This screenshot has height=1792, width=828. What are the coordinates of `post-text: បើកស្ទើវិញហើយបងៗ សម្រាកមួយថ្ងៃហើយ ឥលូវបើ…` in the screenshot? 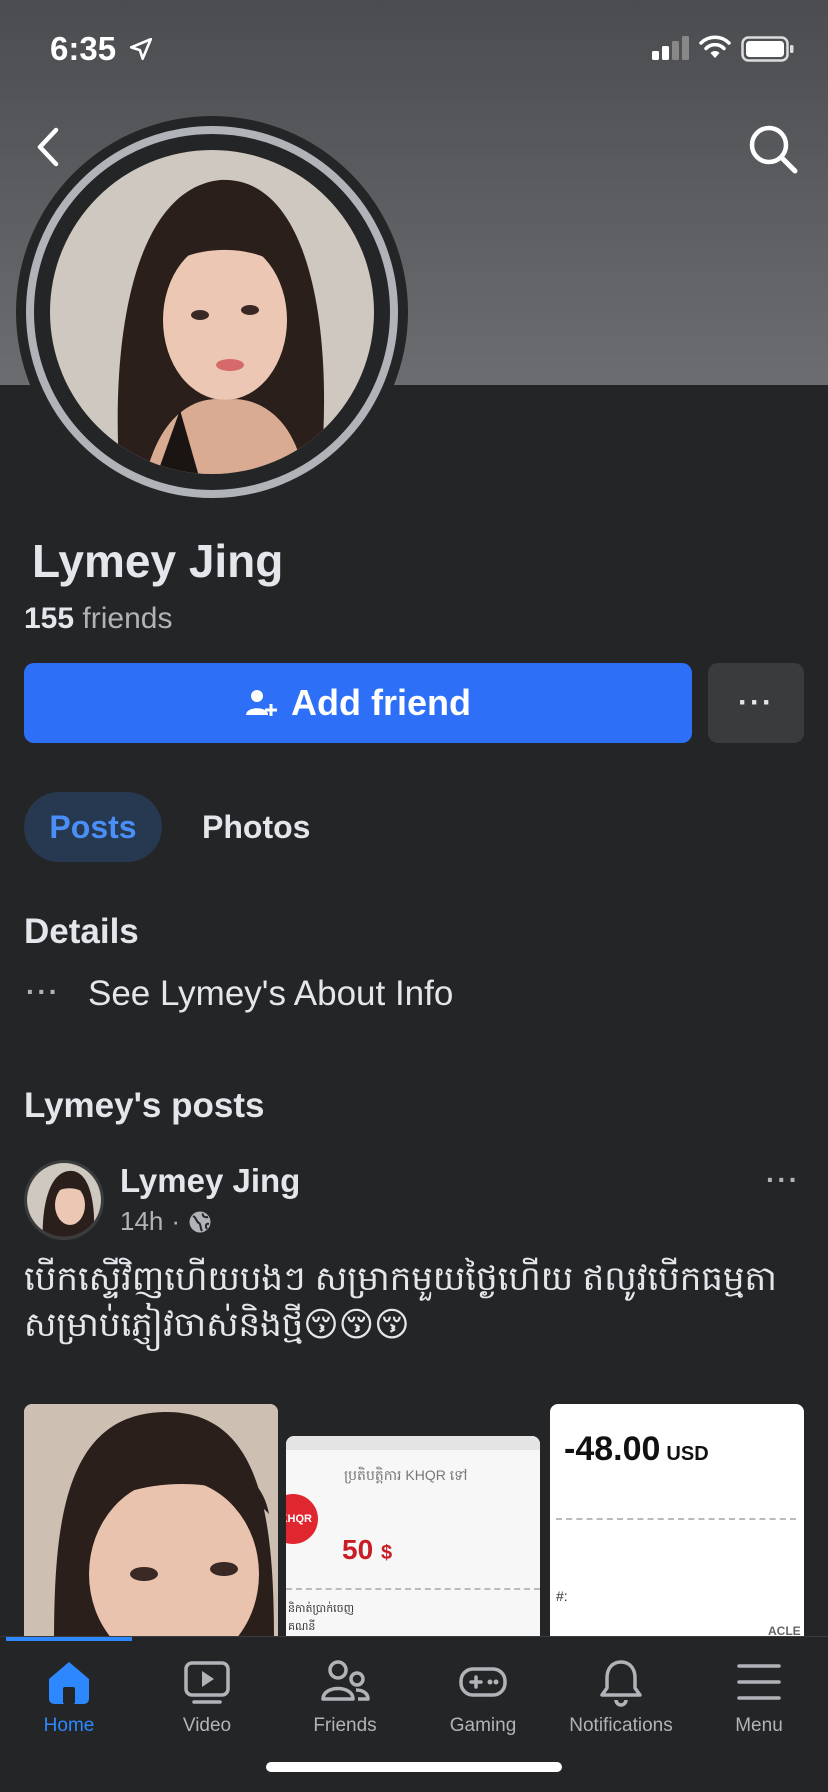 It's located at (400, 1302).